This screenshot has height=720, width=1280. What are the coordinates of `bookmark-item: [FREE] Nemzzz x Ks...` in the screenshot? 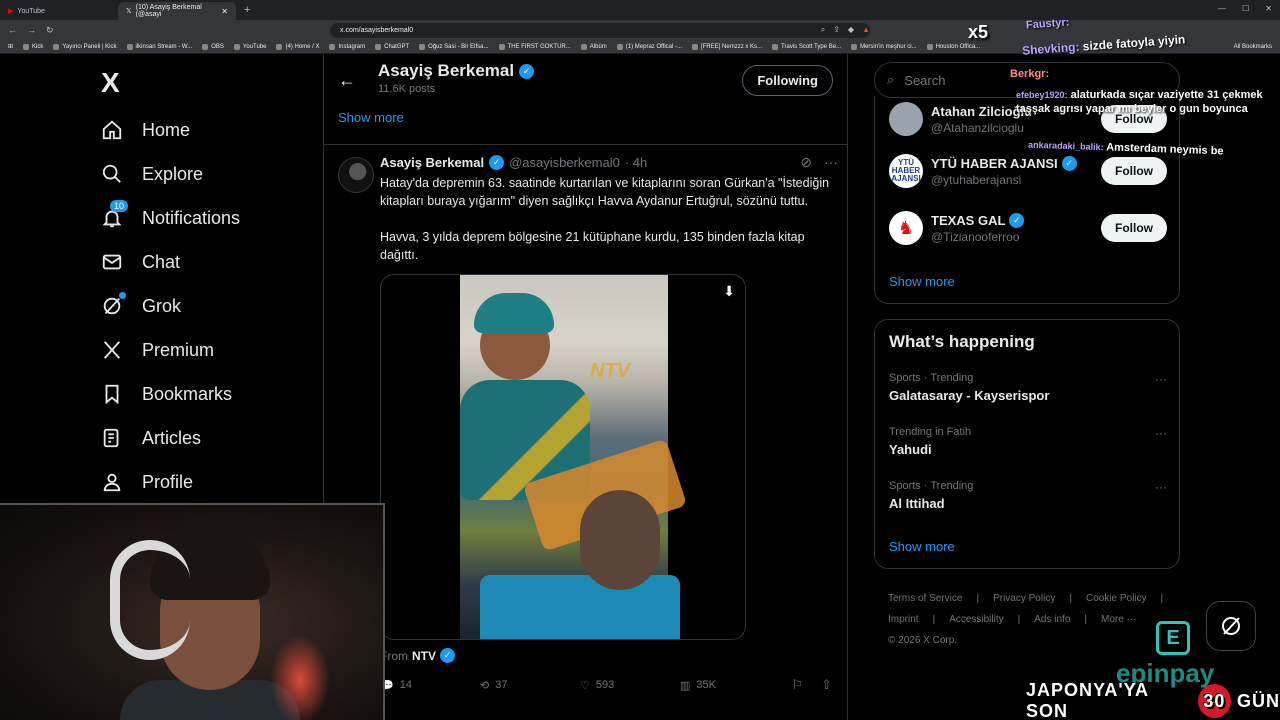 It's located at (727, 46).